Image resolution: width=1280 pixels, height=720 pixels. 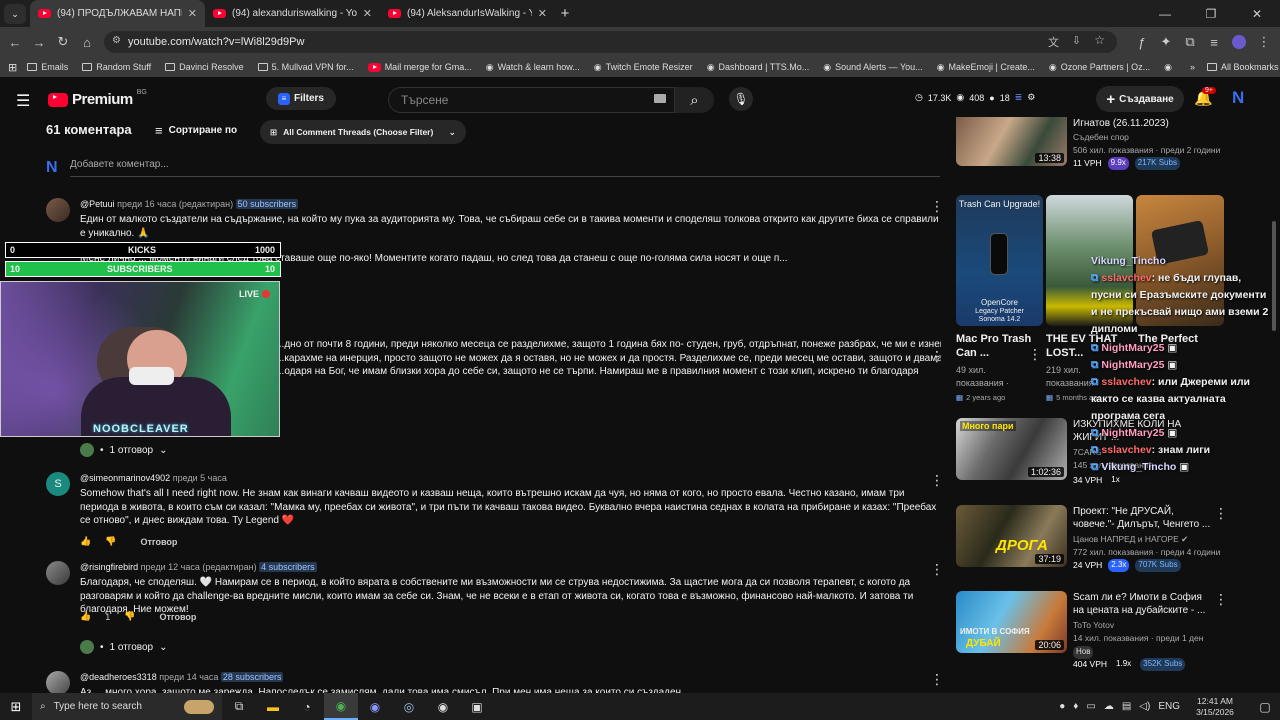 I want to click on home-icon: ⌂, so click(x=87, y=42).